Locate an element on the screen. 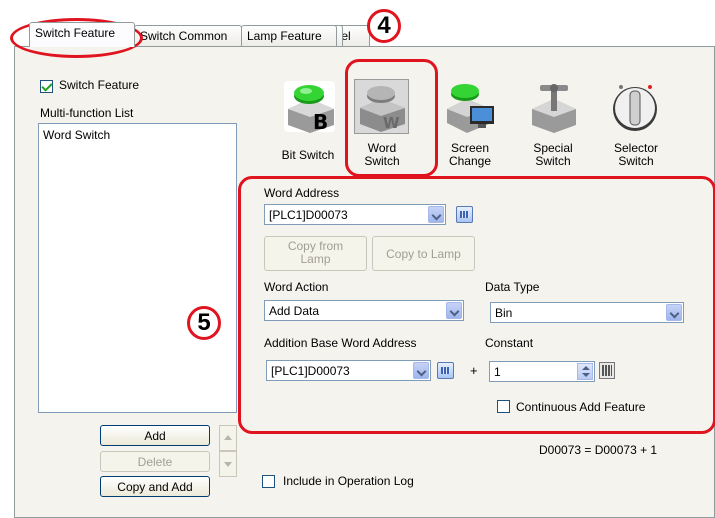  special-switch-icon is located at coordinates (553, 106).